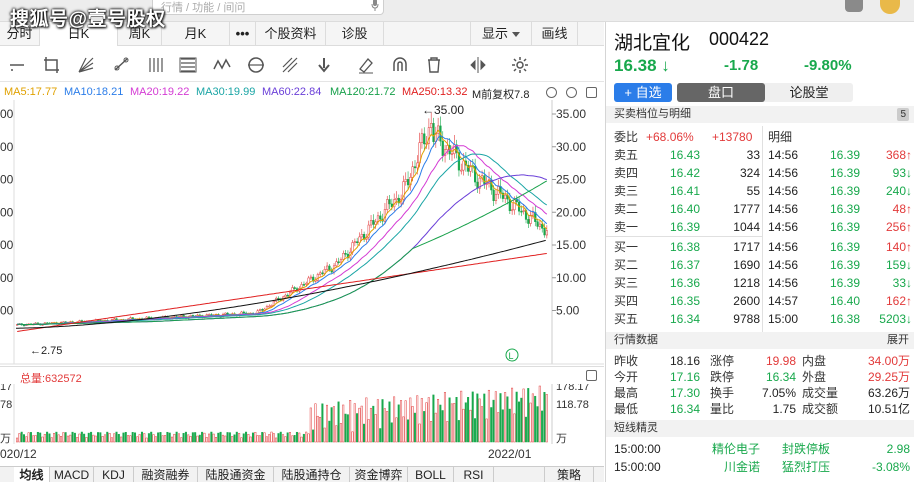 Image resolution: width=914 pixels, height=482 pixels. I want to click on tab-rsi: RSI, so click(474, 474).